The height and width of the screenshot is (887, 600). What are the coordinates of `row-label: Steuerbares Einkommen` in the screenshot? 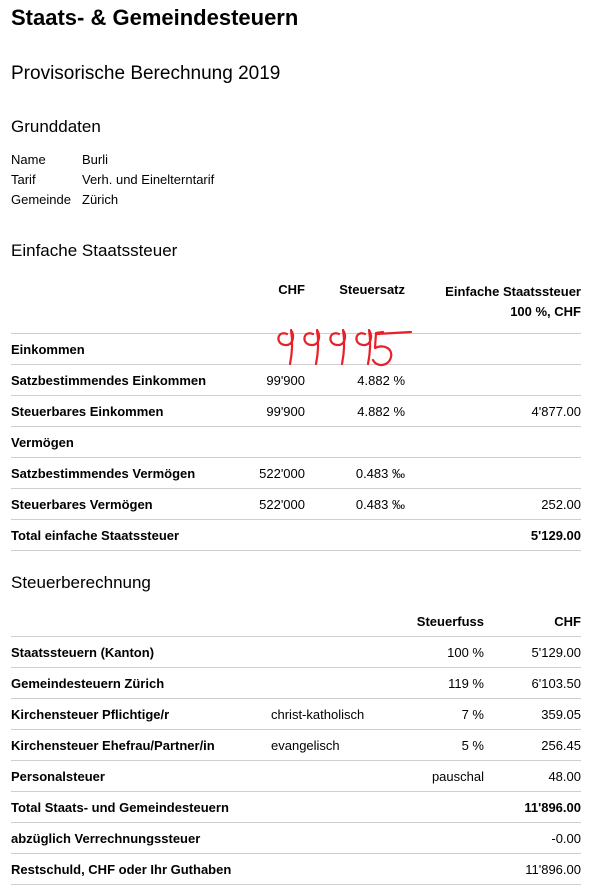 It's located at (126, 411).